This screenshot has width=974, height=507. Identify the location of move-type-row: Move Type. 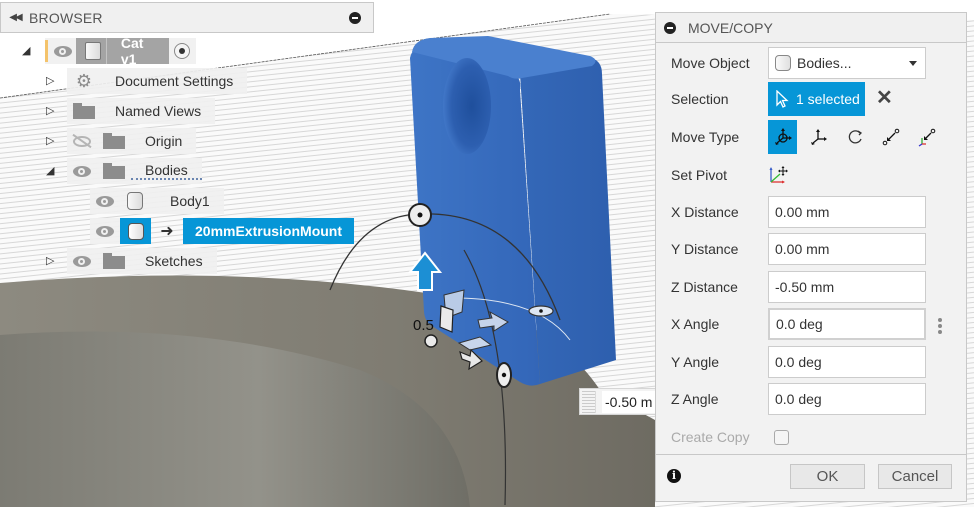
(811, 137).